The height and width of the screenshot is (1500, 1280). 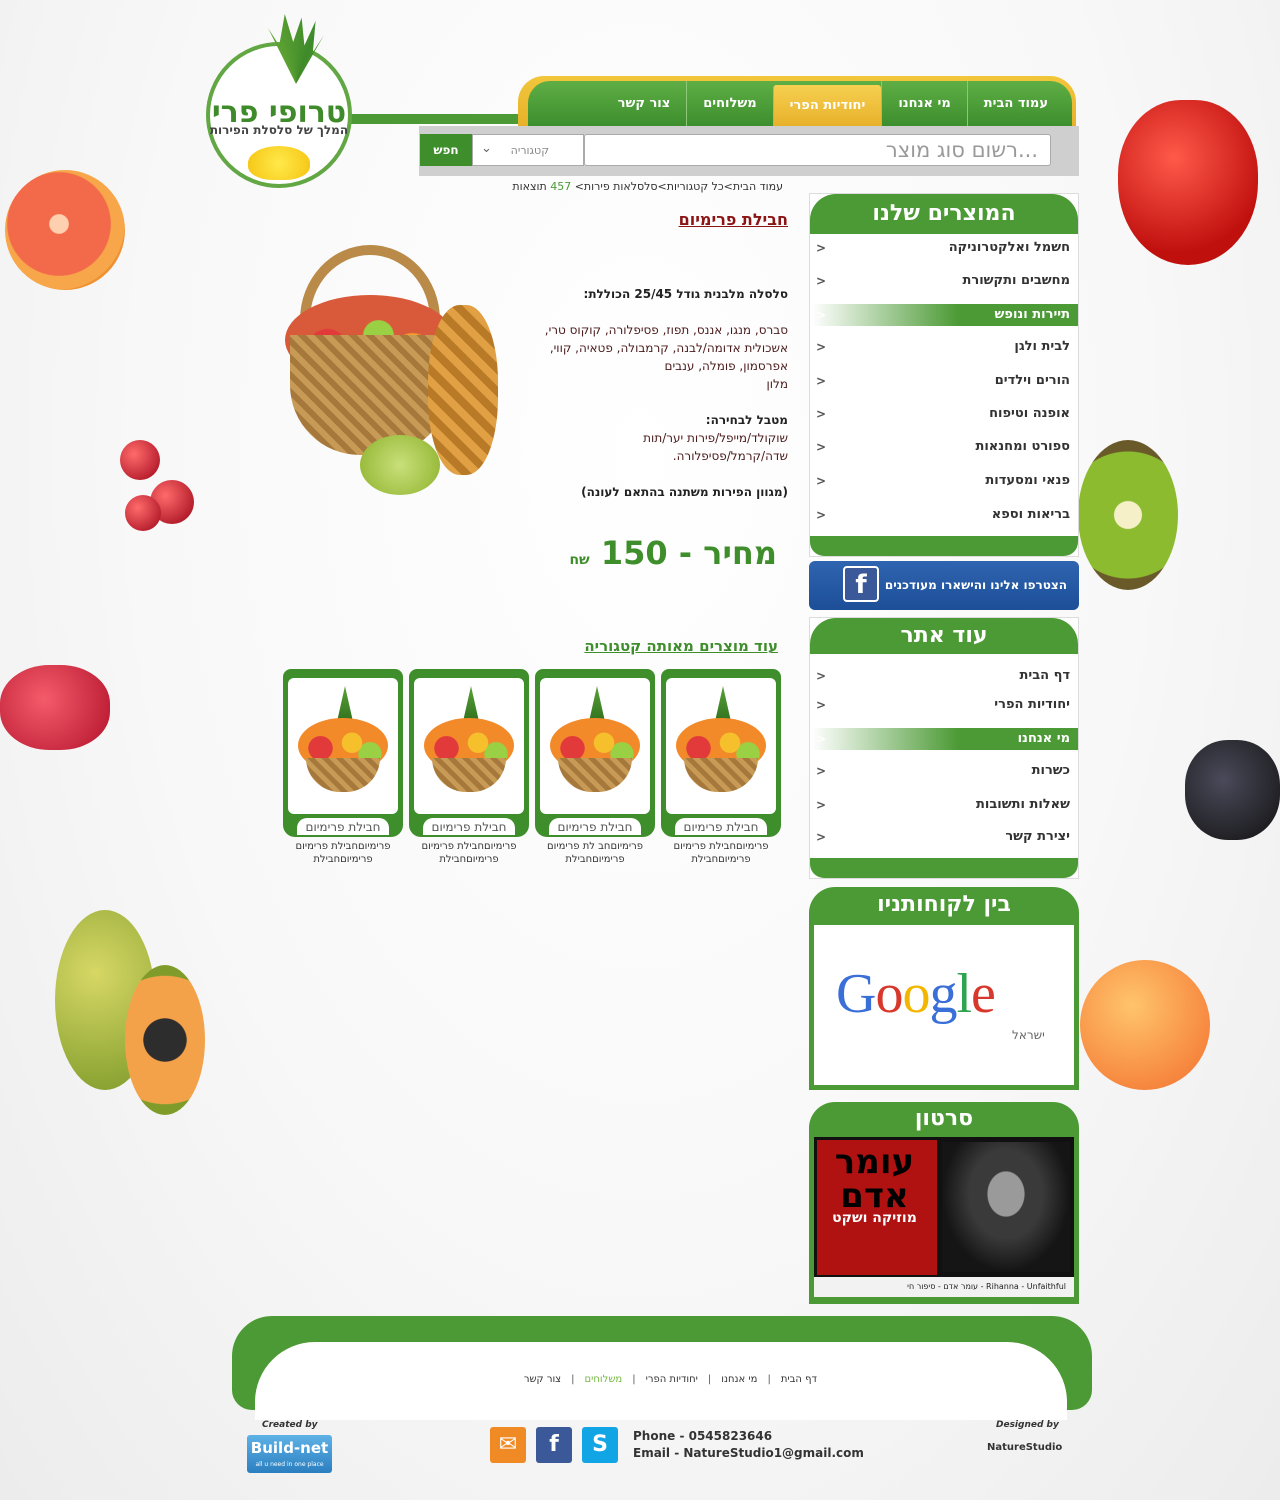 I want to click on nav-about: מי אנחנו, so click(x=923, y=103).